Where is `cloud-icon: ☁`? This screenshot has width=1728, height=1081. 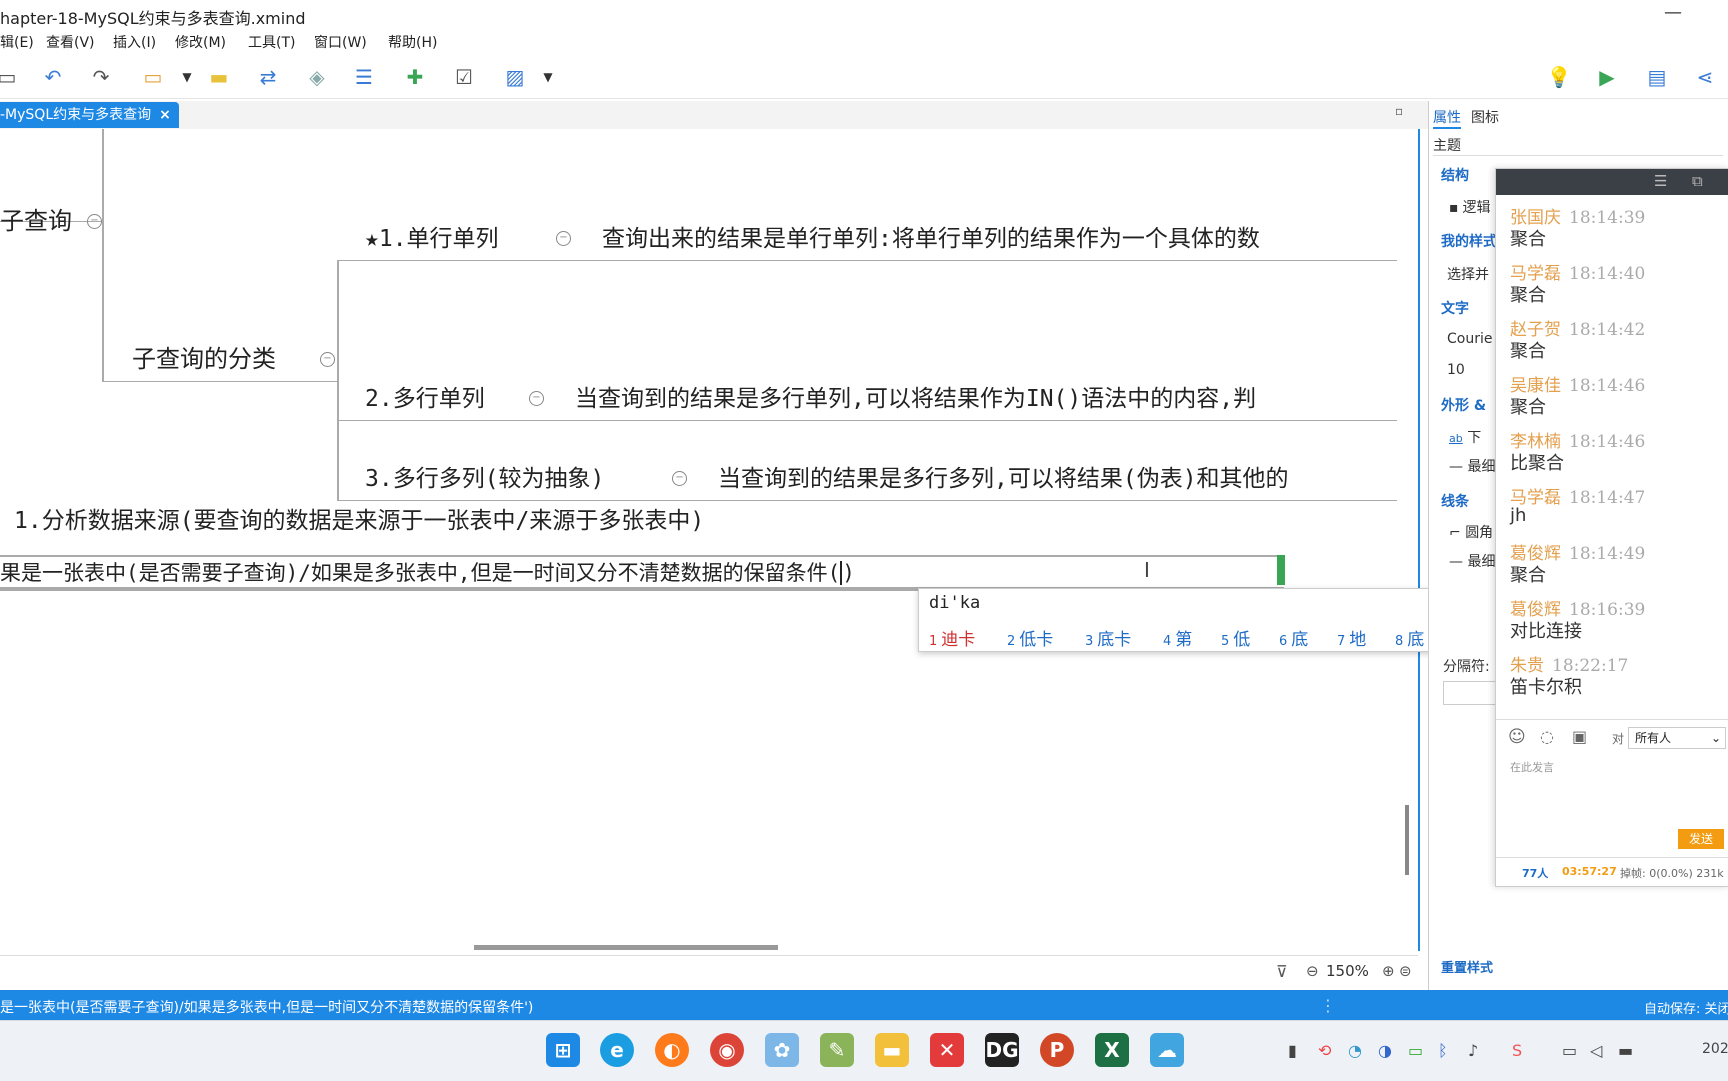
cloud-icon: ☁ is located at coordinates (1167, 1050).